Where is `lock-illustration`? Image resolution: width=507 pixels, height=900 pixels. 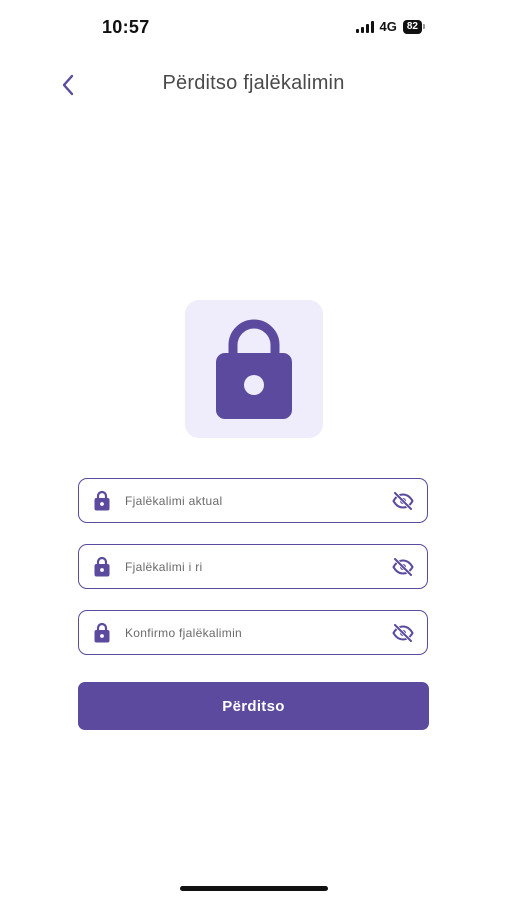
lock-illustration is located at coordinates (254, 369).